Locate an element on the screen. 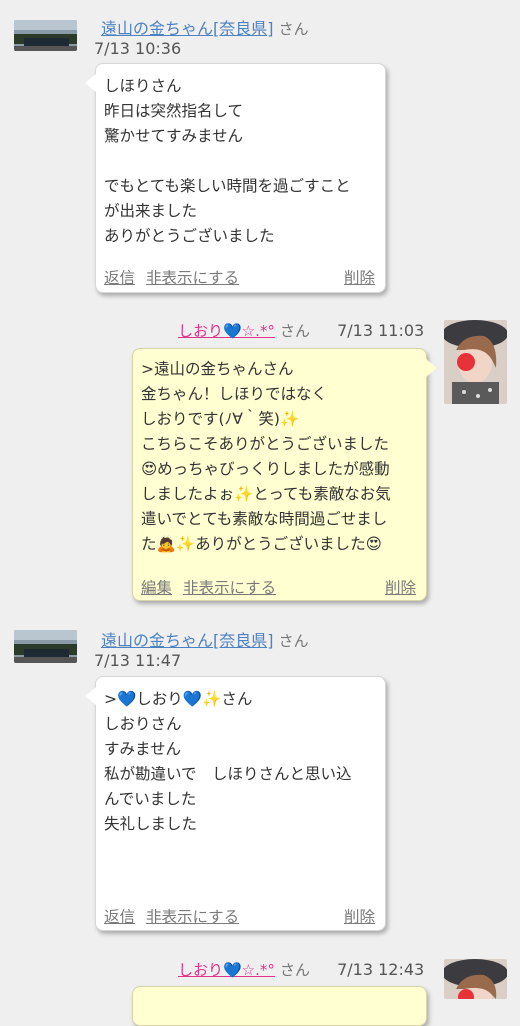  message-line: こちらこそありがとうございました is located at coordinates (265, 444).